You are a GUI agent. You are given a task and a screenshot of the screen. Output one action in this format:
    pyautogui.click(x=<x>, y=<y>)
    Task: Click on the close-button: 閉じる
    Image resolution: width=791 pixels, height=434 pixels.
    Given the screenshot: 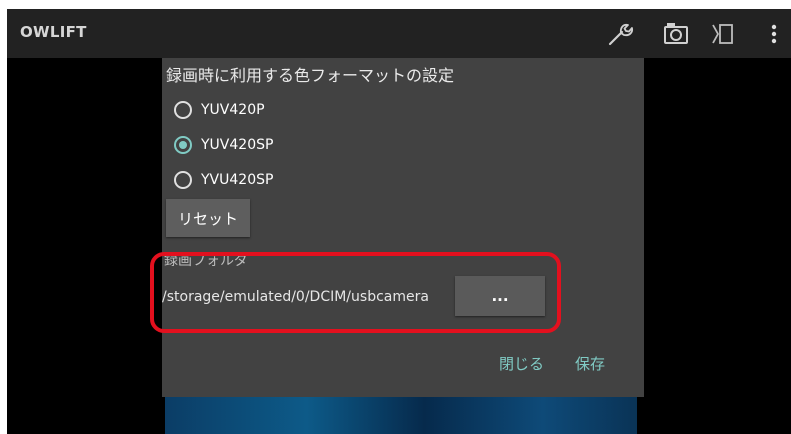 What is the action you would take?
    pyautogui.click(x=521, y=363)
    